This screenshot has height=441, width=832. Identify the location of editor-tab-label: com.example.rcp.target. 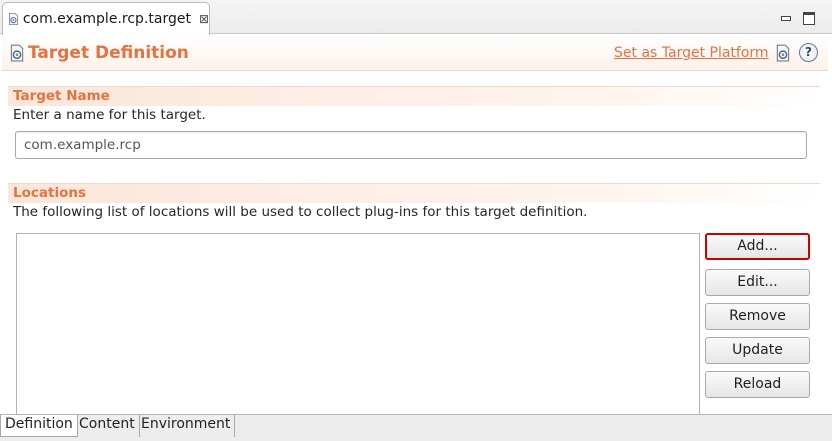
(106, 19).